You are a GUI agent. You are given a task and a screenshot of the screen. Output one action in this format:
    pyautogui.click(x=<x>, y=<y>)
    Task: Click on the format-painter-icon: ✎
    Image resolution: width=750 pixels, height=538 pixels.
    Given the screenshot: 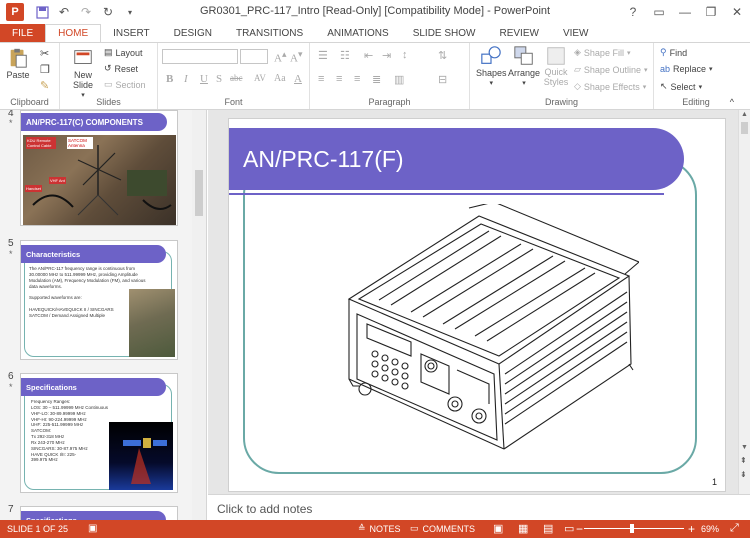 What is the action you would take?
    pyautogui.click(x=44, y=85)
    